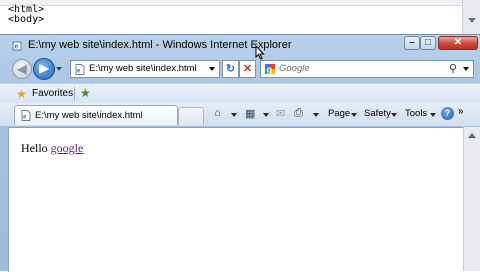  Describe the element at coordinates (472, 135) in the screenshot. I see `scroll-up-arrow-icon` at that location.